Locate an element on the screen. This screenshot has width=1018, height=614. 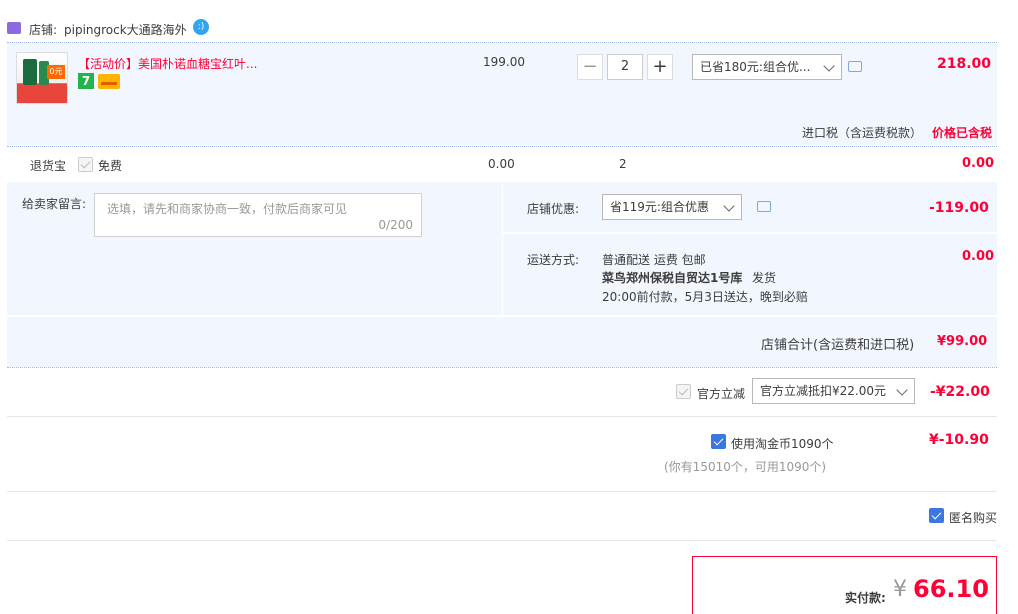
return-insurance-label: 退货宝 is located at coordinates (48, 166).